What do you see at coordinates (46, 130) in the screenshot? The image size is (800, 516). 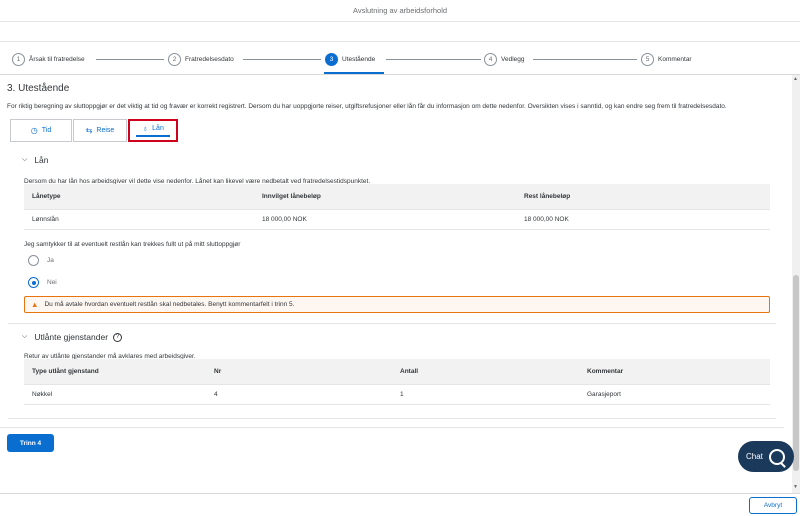 I see `tab-label: Tid` at bounding box center [46, 130].